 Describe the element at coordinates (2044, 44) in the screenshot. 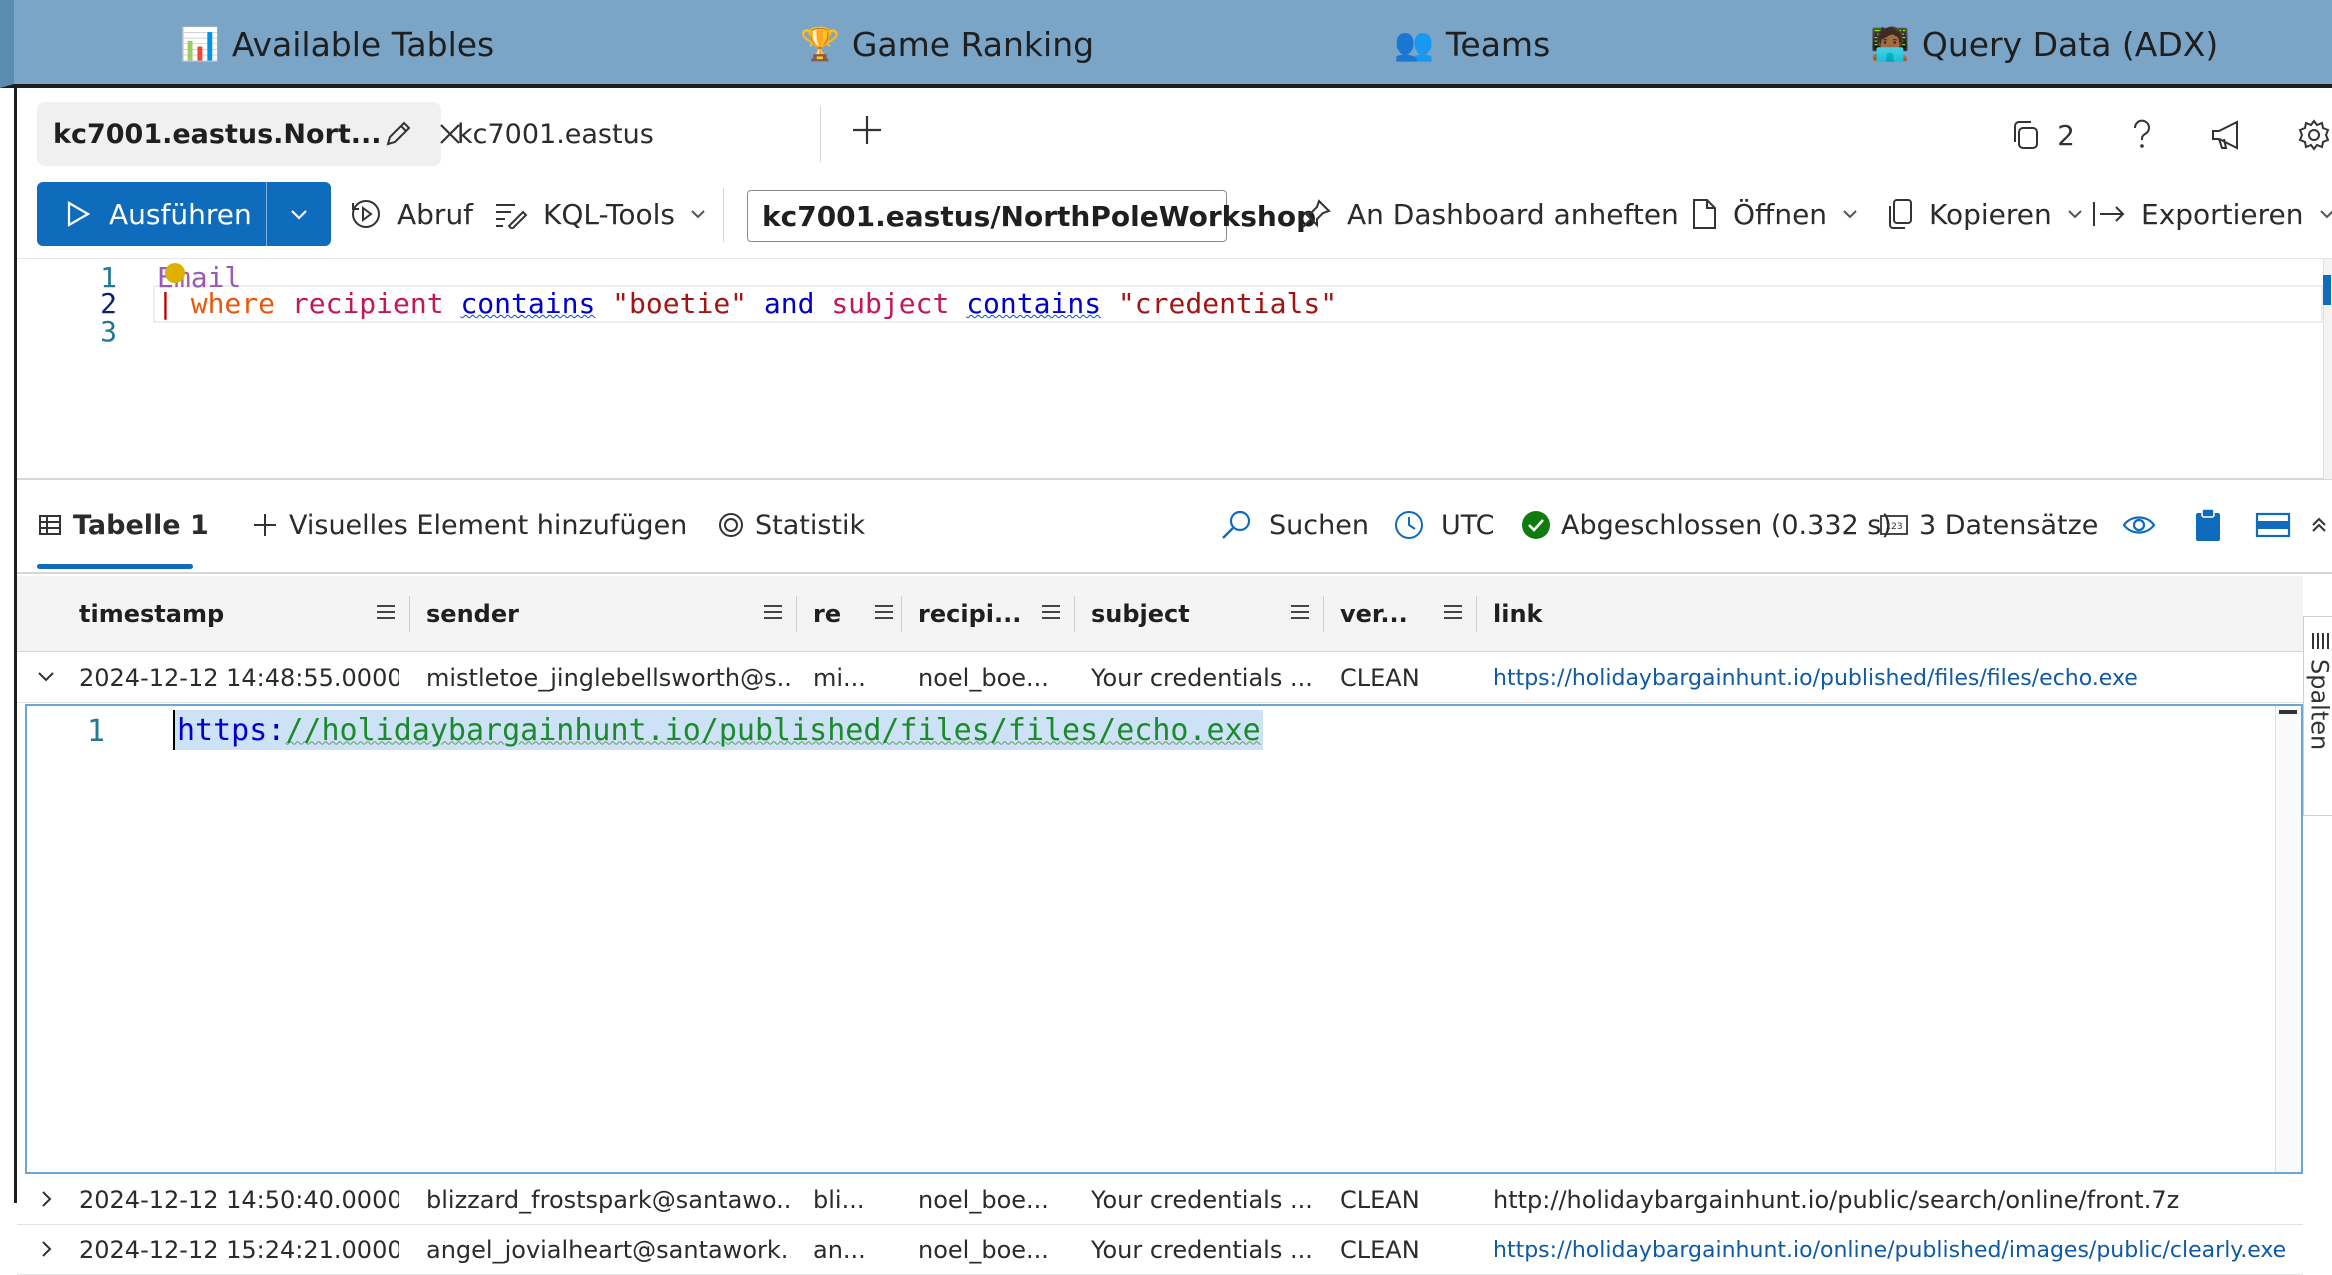

I see `nav-query-data: 🧑🏾‍💻 Query Data (ADX)` at that location.